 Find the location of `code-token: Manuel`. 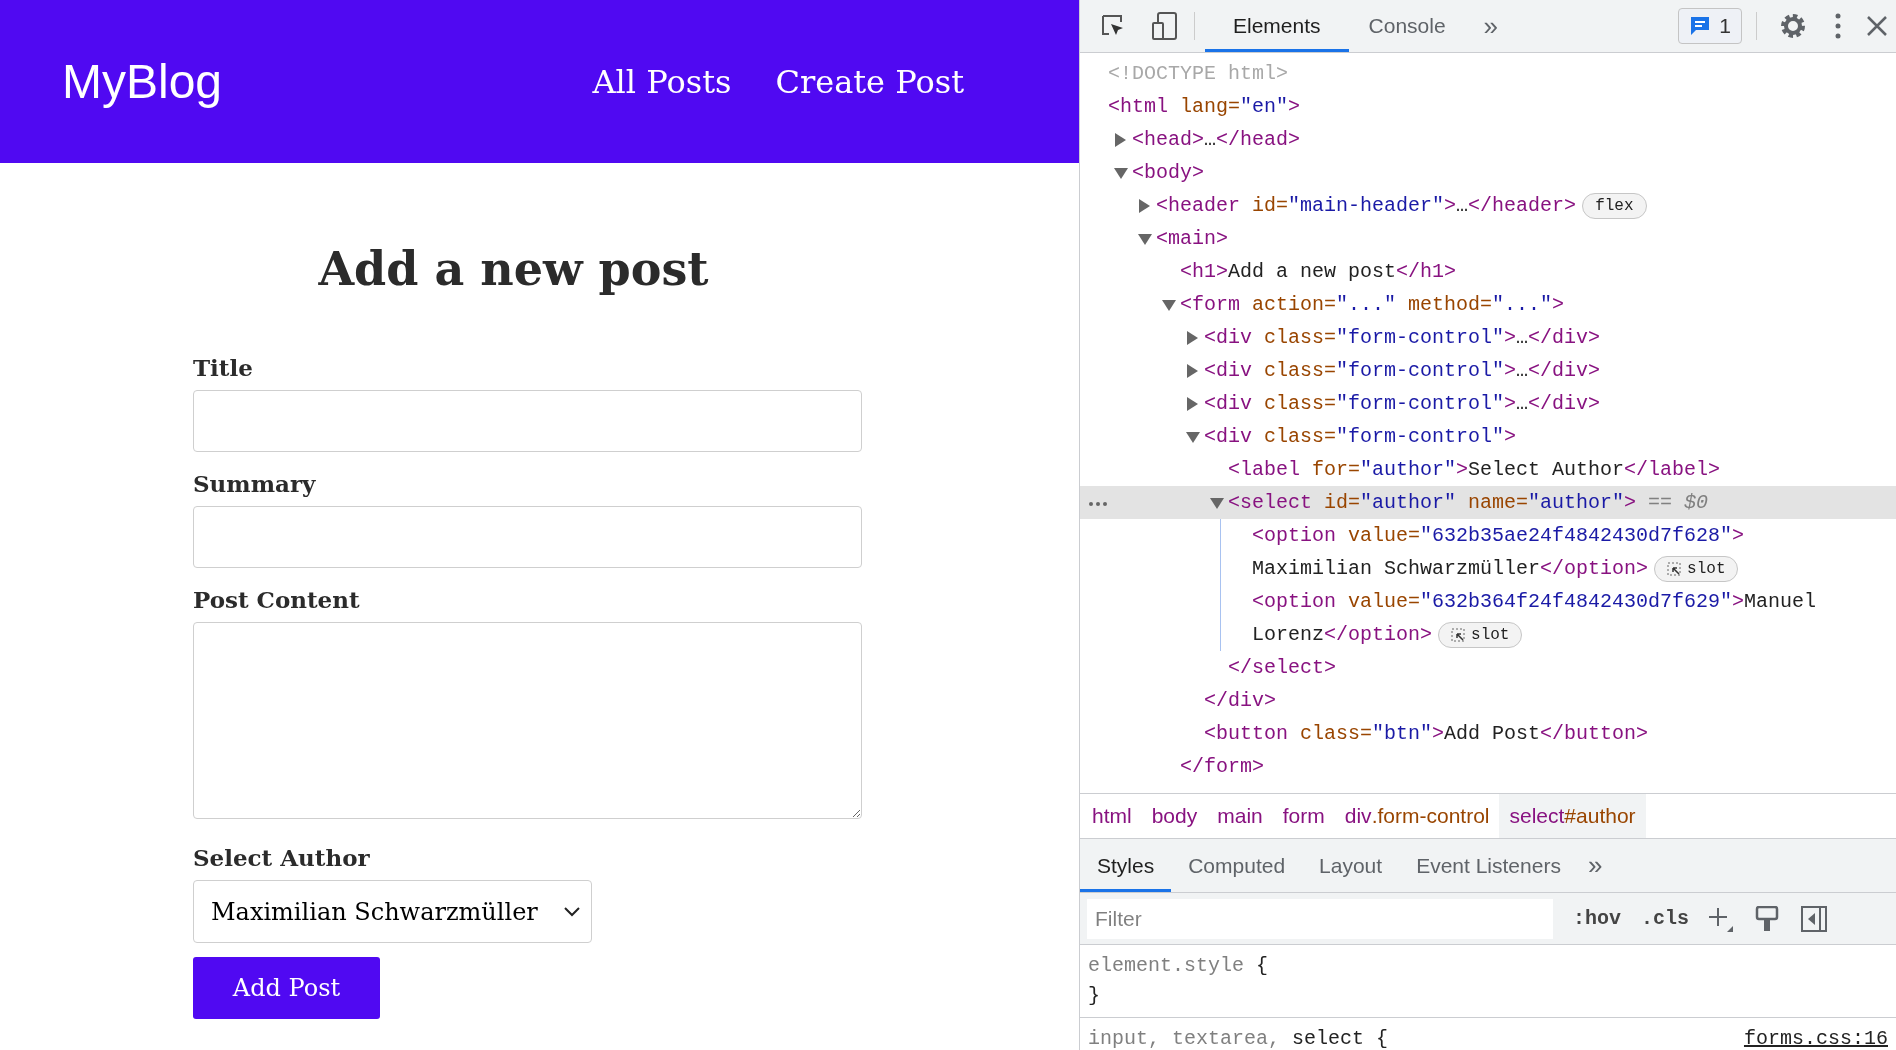

code-token: Manuel is located at coordinates (1780, 601).